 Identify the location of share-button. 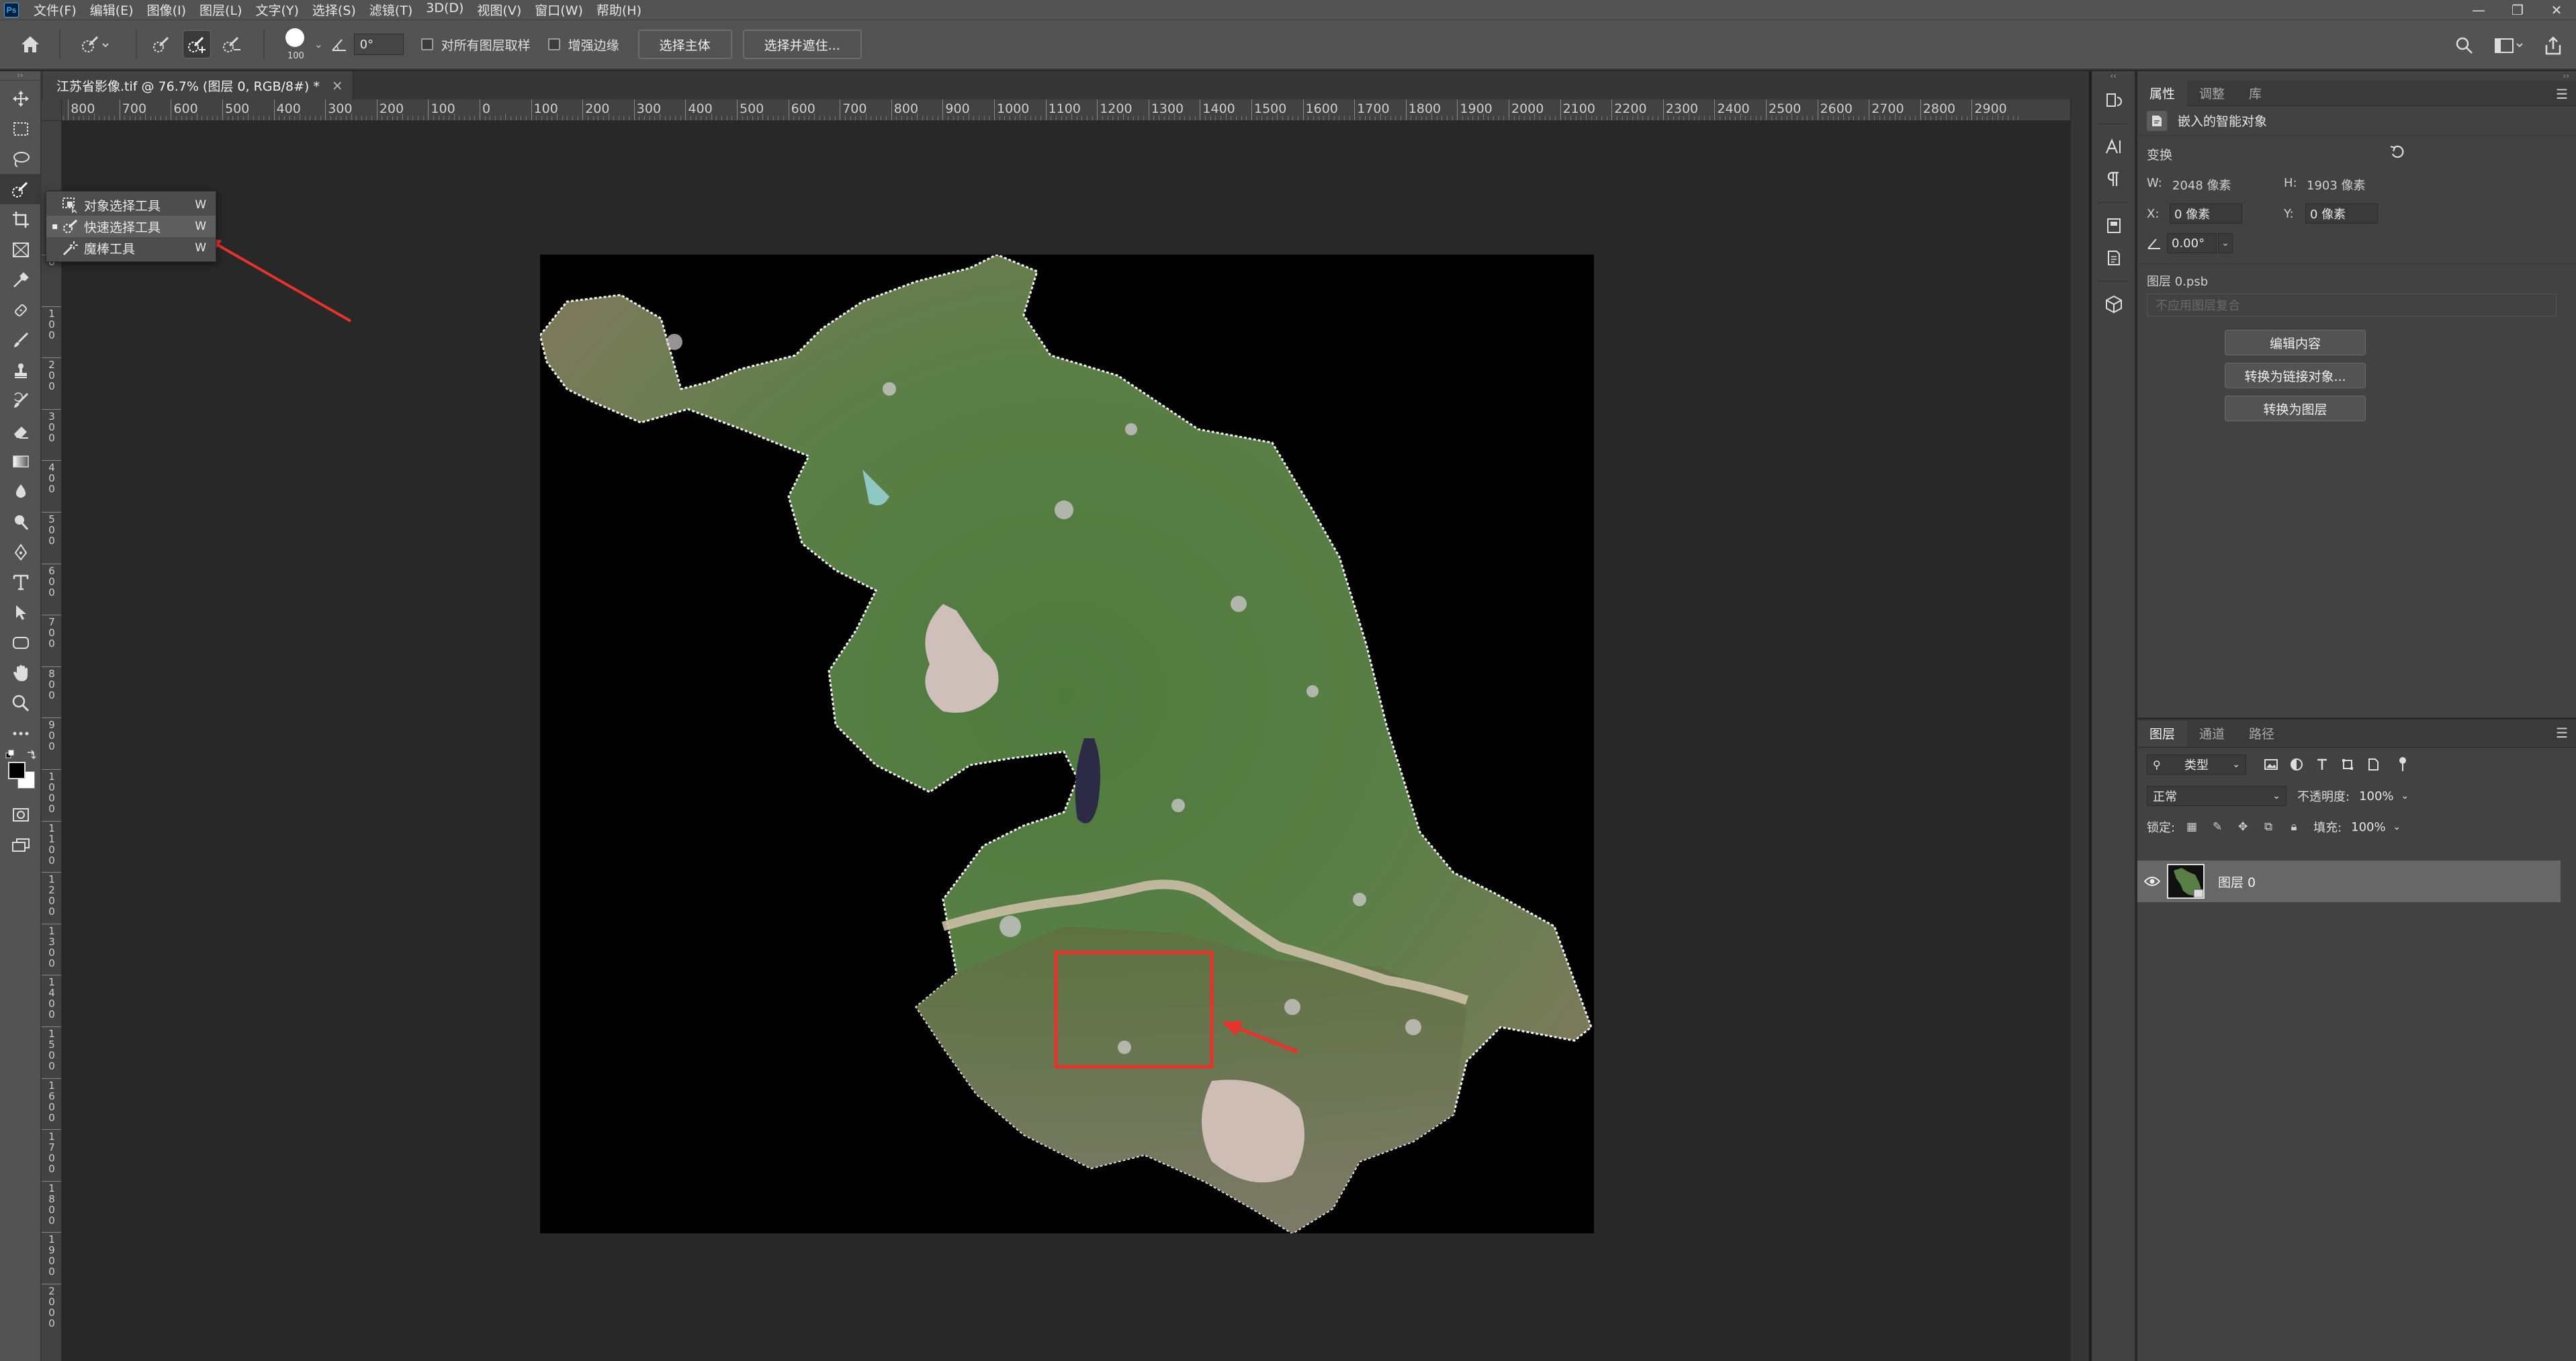
(2553, 46).